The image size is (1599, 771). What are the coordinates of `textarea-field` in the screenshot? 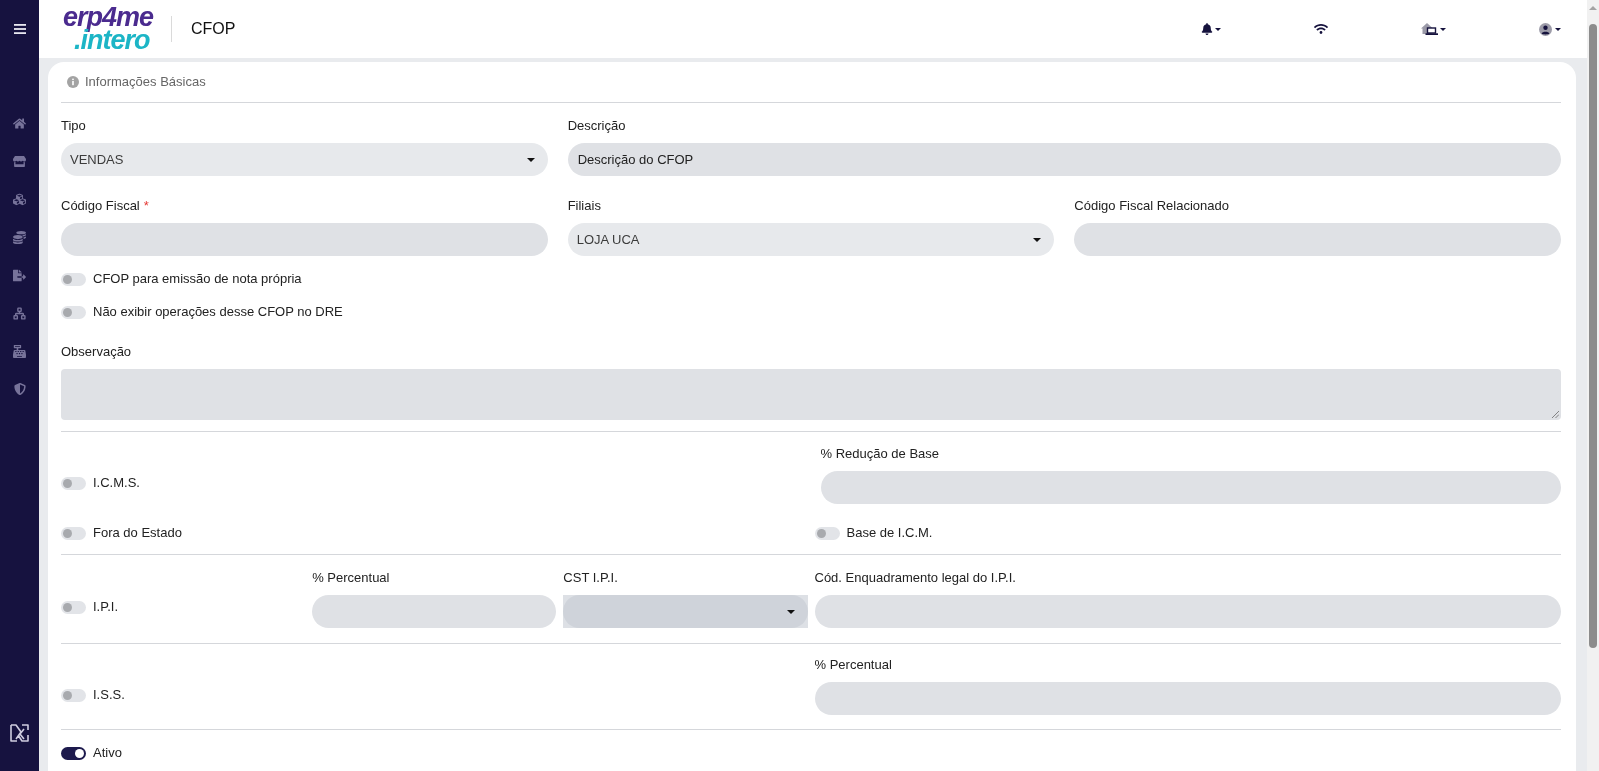 It's located at (811, 394).